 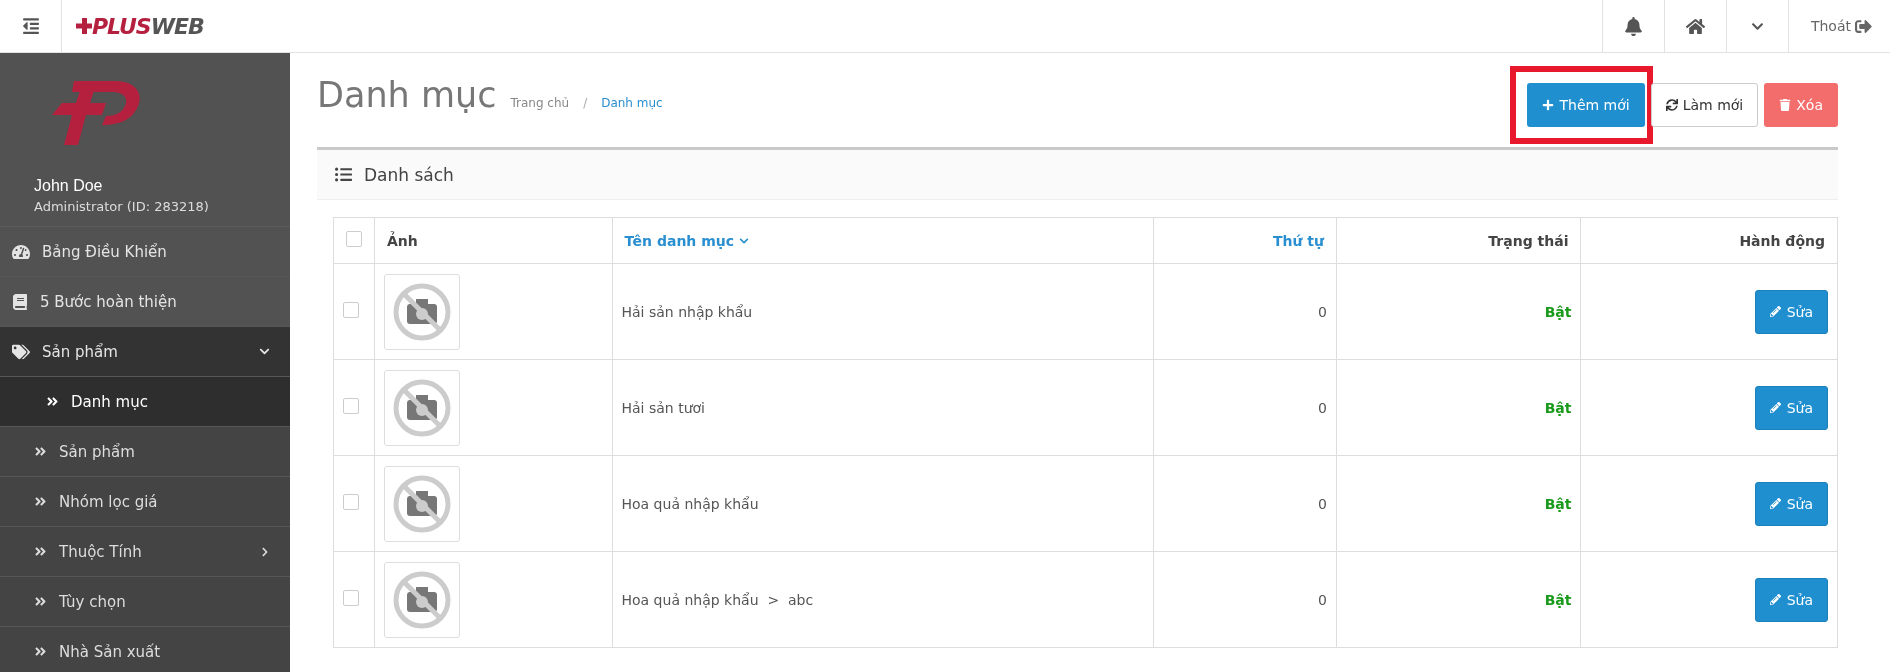 I want to click on book-icon, so click(x=20, y=301).